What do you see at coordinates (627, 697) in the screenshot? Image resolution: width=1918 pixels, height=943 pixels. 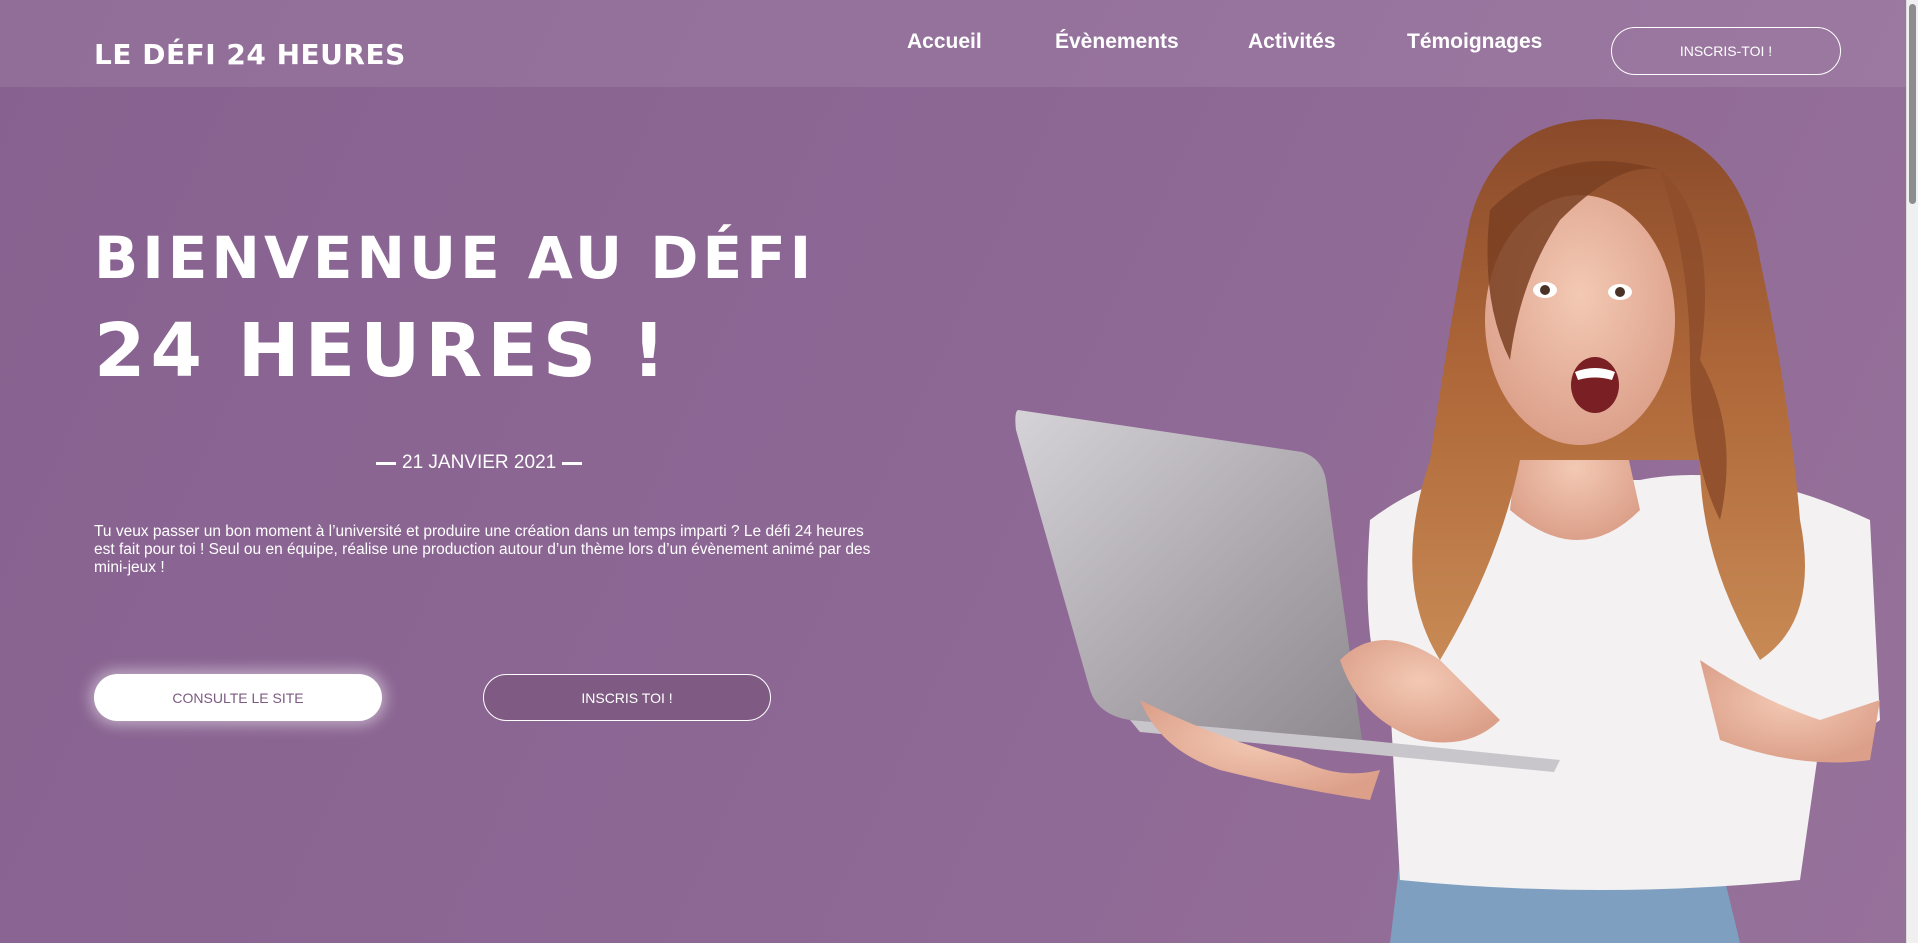 I see `signup-button: INSCRIS TOI !` at bounding box center [627, 697].